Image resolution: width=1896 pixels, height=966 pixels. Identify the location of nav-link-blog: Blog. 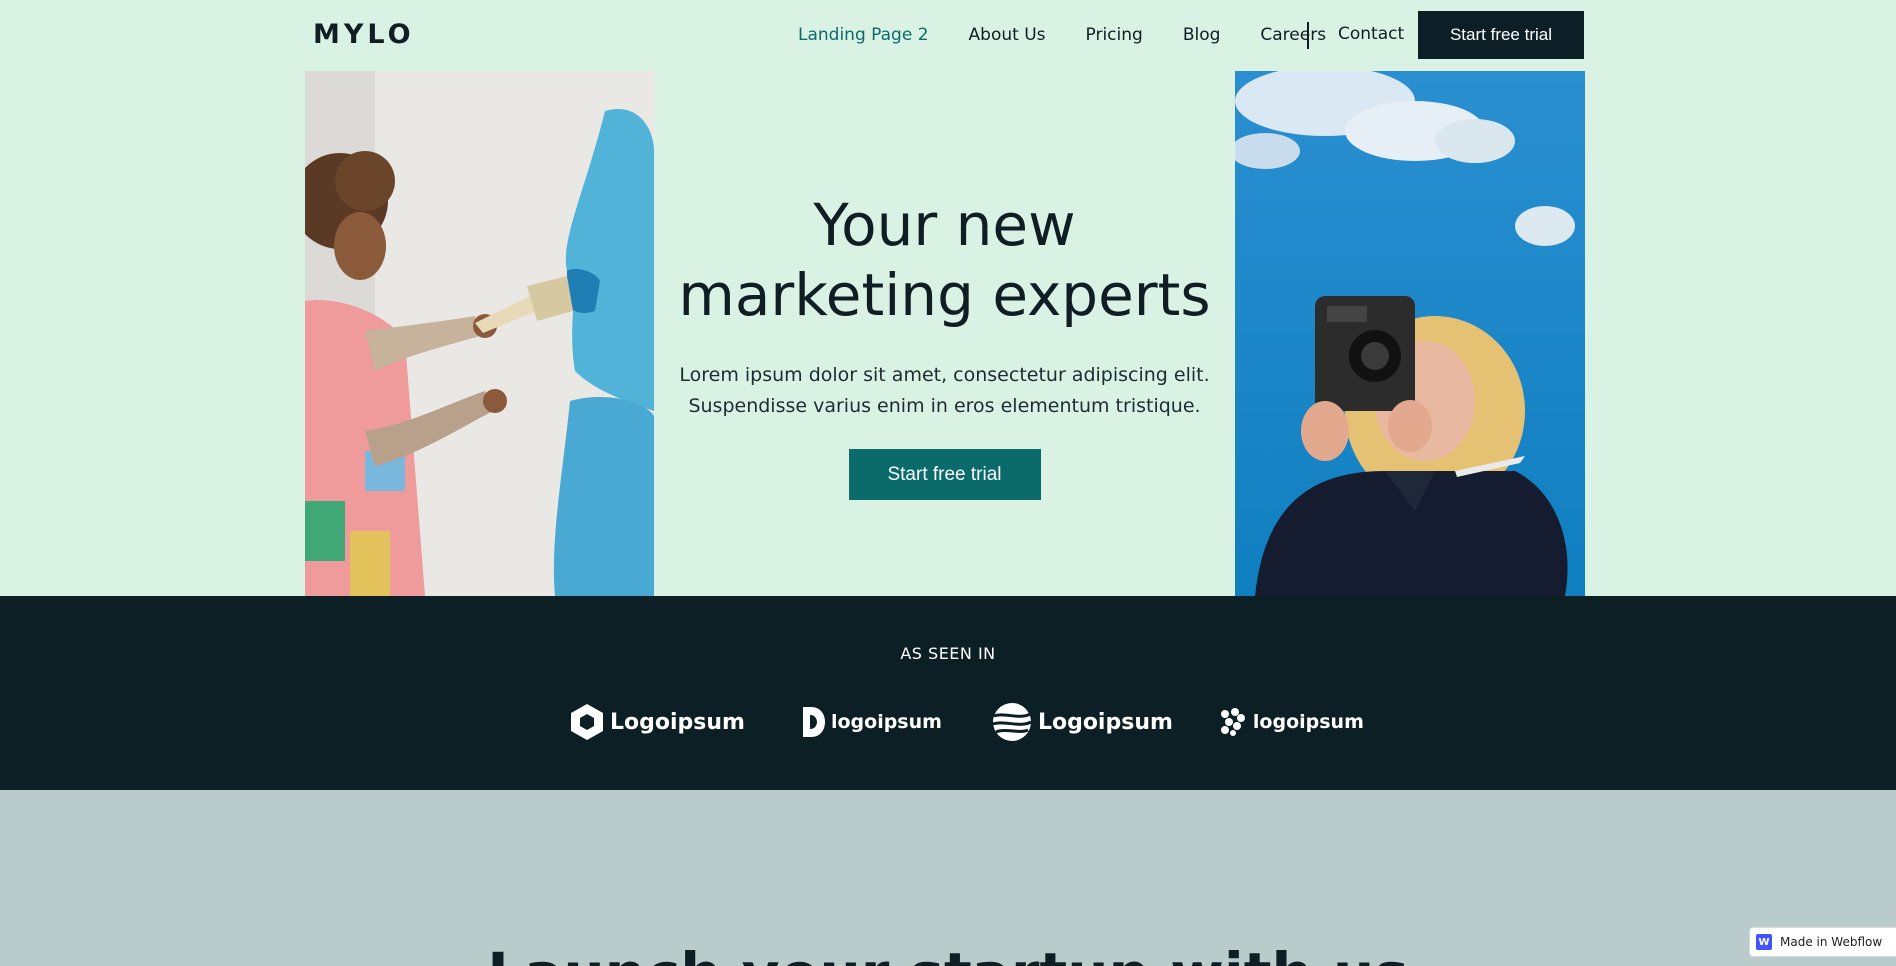
(1202, 35).